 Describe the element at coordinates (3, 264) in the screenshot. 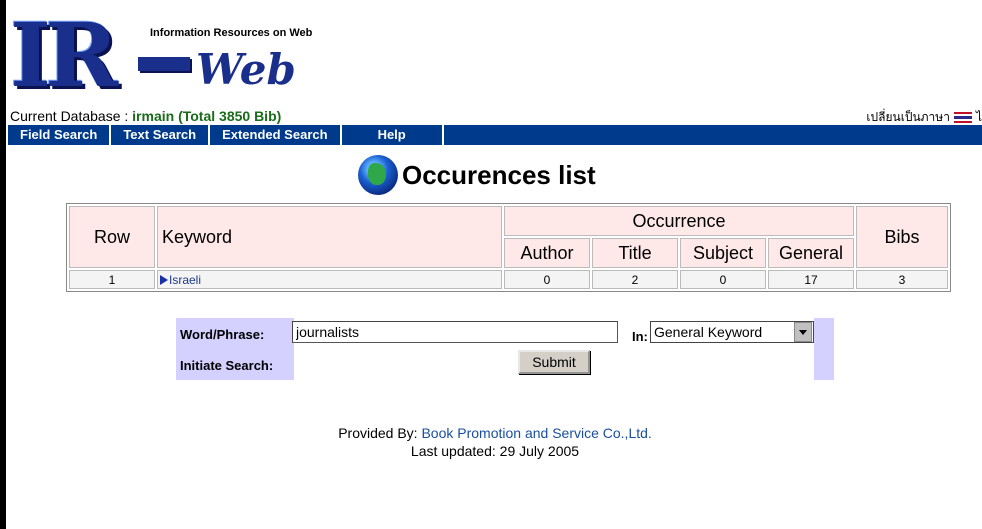

I see `window-left-border` at that location.